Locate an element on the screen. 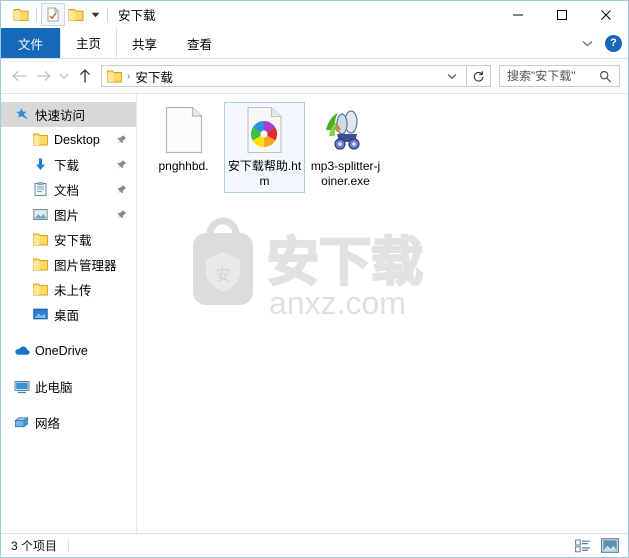 Image resolution: width=629 pixels, height=558 pixels. watermark-logo: 安 安下载 anxz.com is located at coordinates (313, 269).